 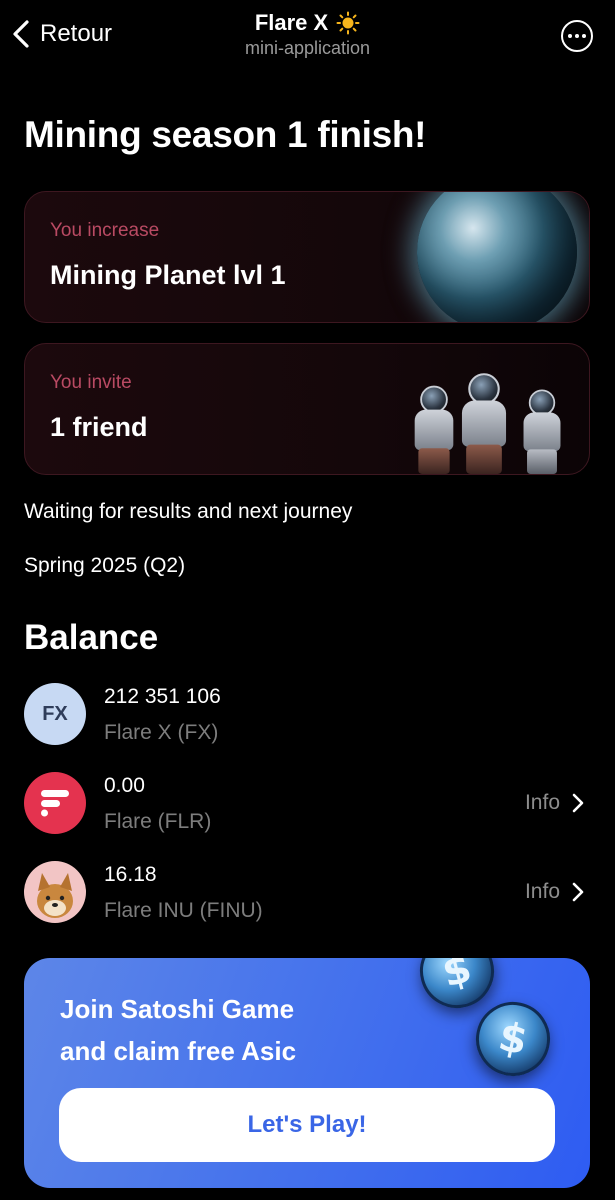 I want to click on card-value: Mining Planet lvl 1, so click(x=168, y=275).